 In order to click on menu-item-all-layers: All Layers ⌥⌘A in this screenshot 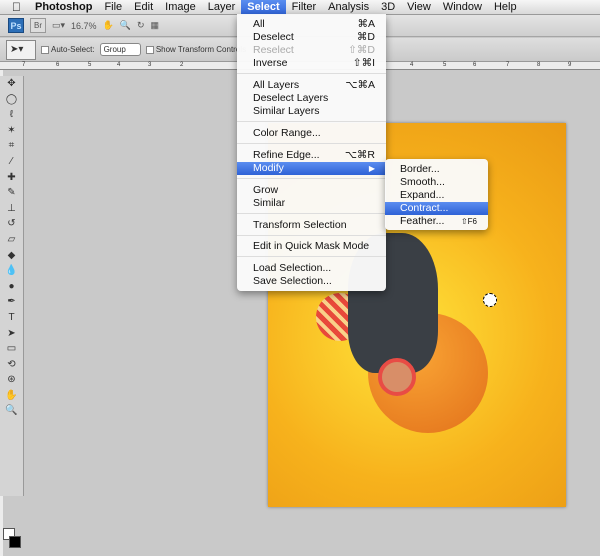, I will do `click(311, 85)`.